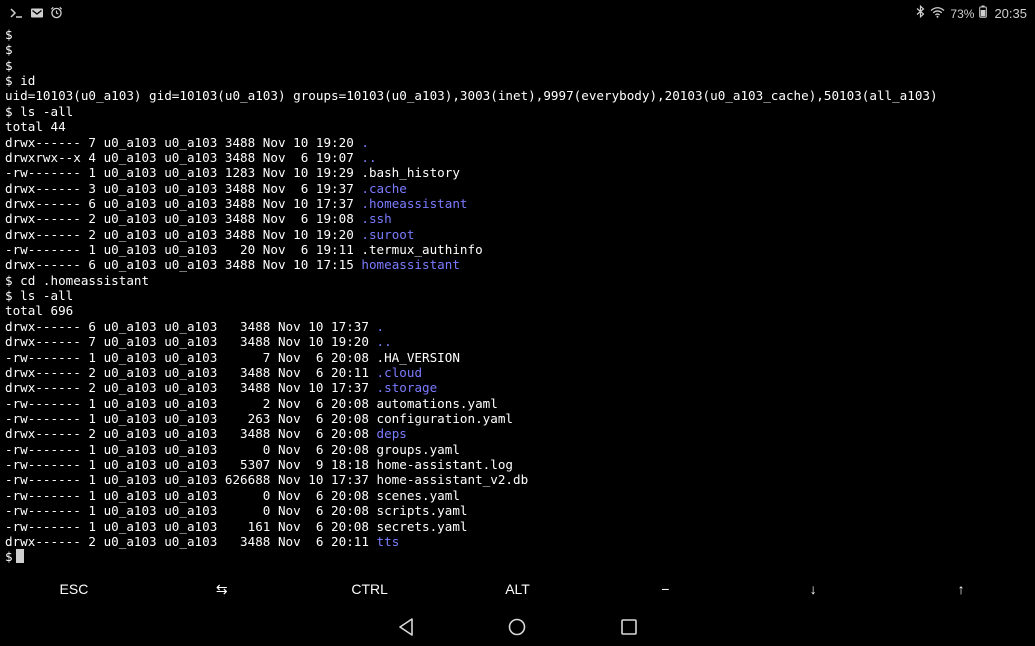 This screenshot has width=1035, height=646. I want to click on mail-icon, so click(37, 15).